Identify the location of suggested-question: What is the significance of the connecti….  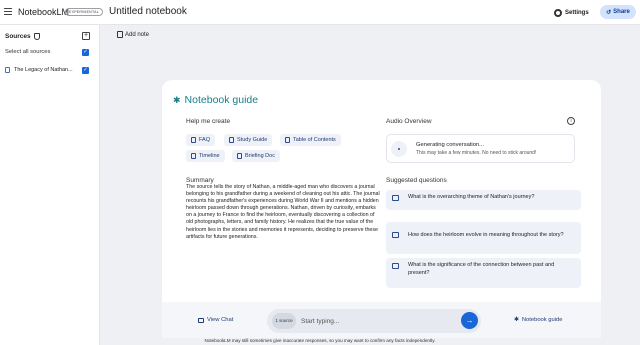
(483, 273).